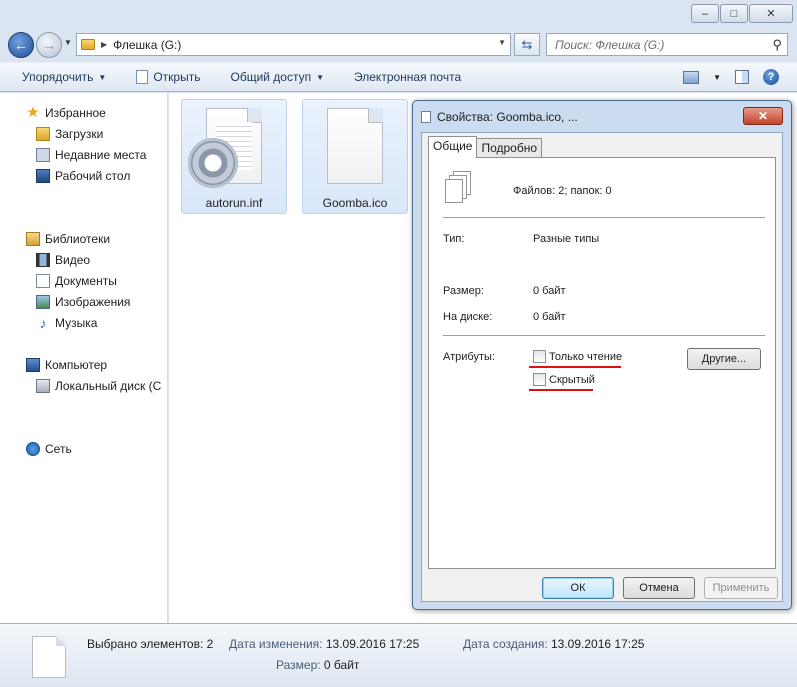  Describe the element at coordinates (142, 77) in the screenshot. I see `document-icon` at that location.